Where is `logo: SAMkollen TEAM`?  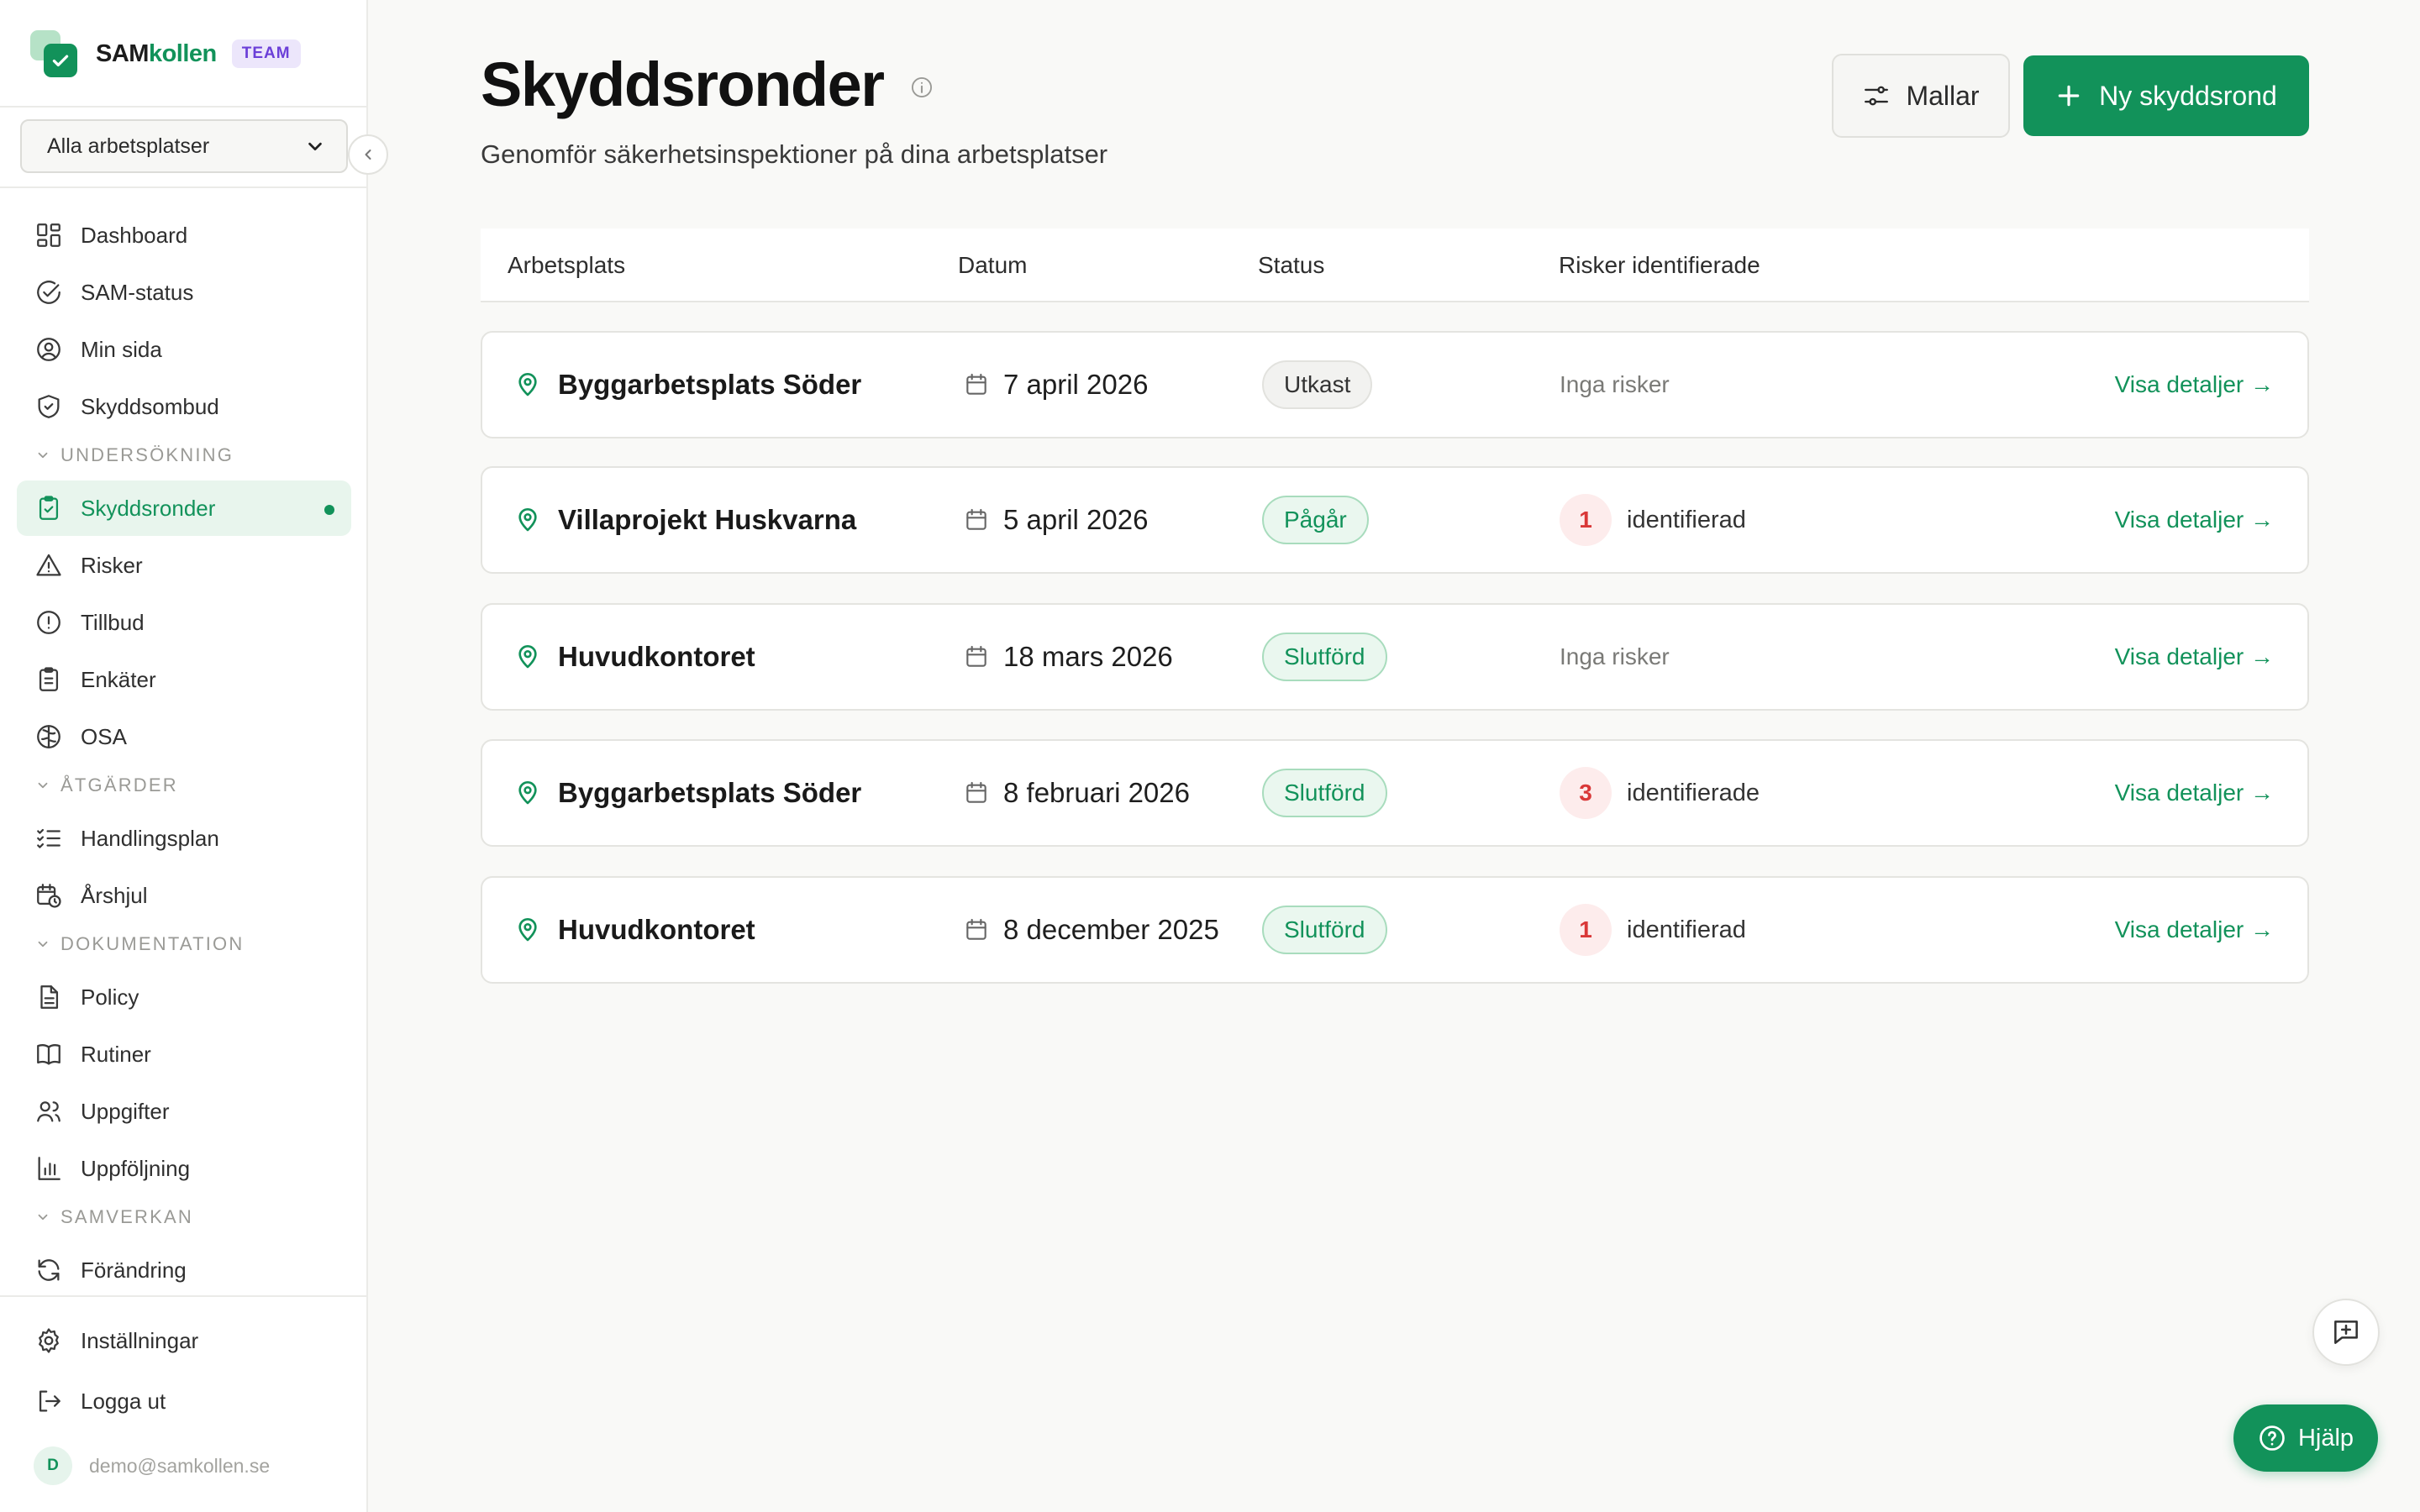
logo: SAMkollen TEAM is located at coordinates (165, 54).